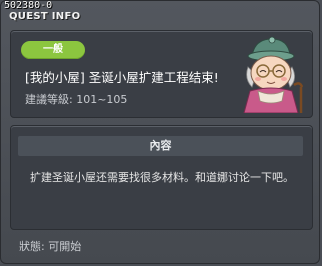 The width and height of the screenshot is (322, 266). I want to click on quest-category-badge: 一般, so click(53, 50).